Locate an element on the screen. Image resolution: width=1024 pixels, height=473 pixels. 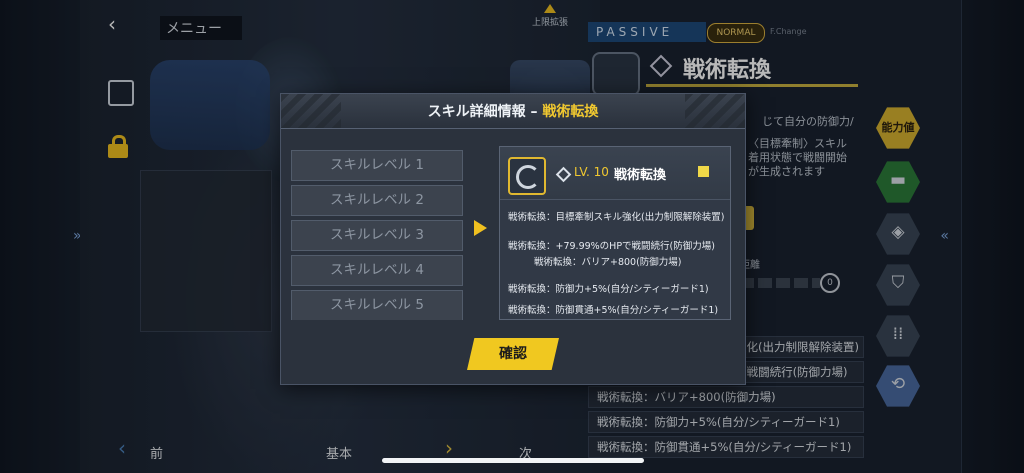
skill-level-item: スキルレベル 3 is located at coordinates (377, 235).